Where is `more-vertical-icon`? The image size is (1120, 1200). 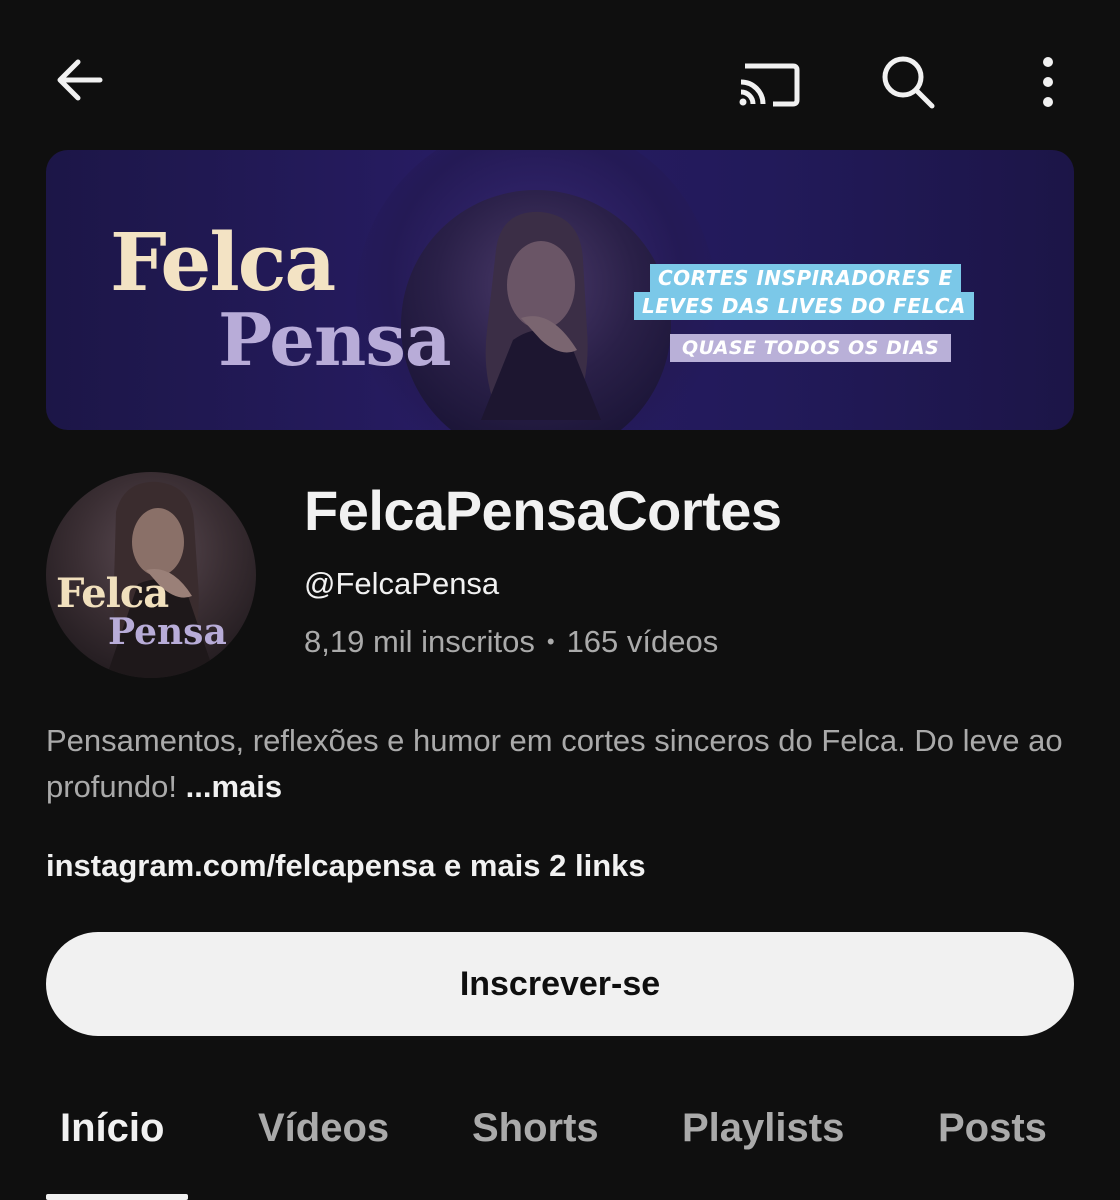
more-vertical-icon is located at coordinates (1048, 82).